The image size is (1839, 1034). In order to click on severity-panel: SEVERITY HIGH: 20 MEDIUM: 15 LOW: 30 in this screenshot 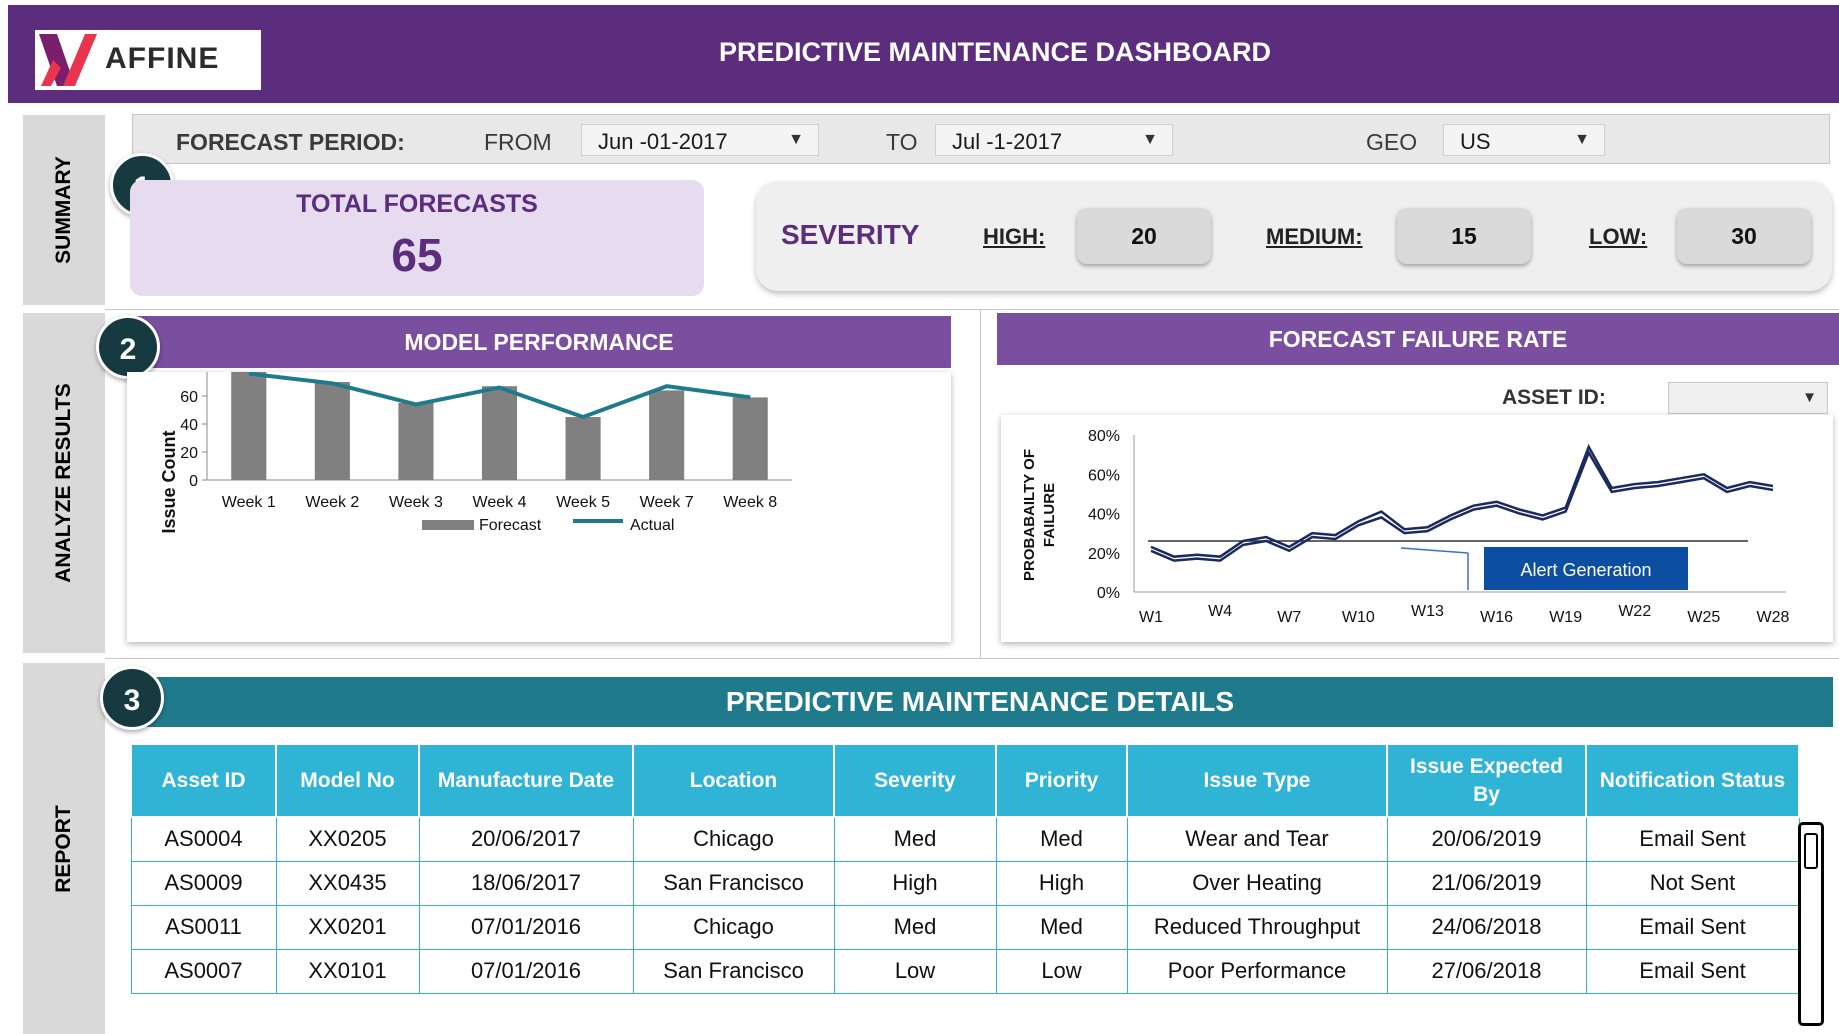, I will do `click(1294, 236)`.